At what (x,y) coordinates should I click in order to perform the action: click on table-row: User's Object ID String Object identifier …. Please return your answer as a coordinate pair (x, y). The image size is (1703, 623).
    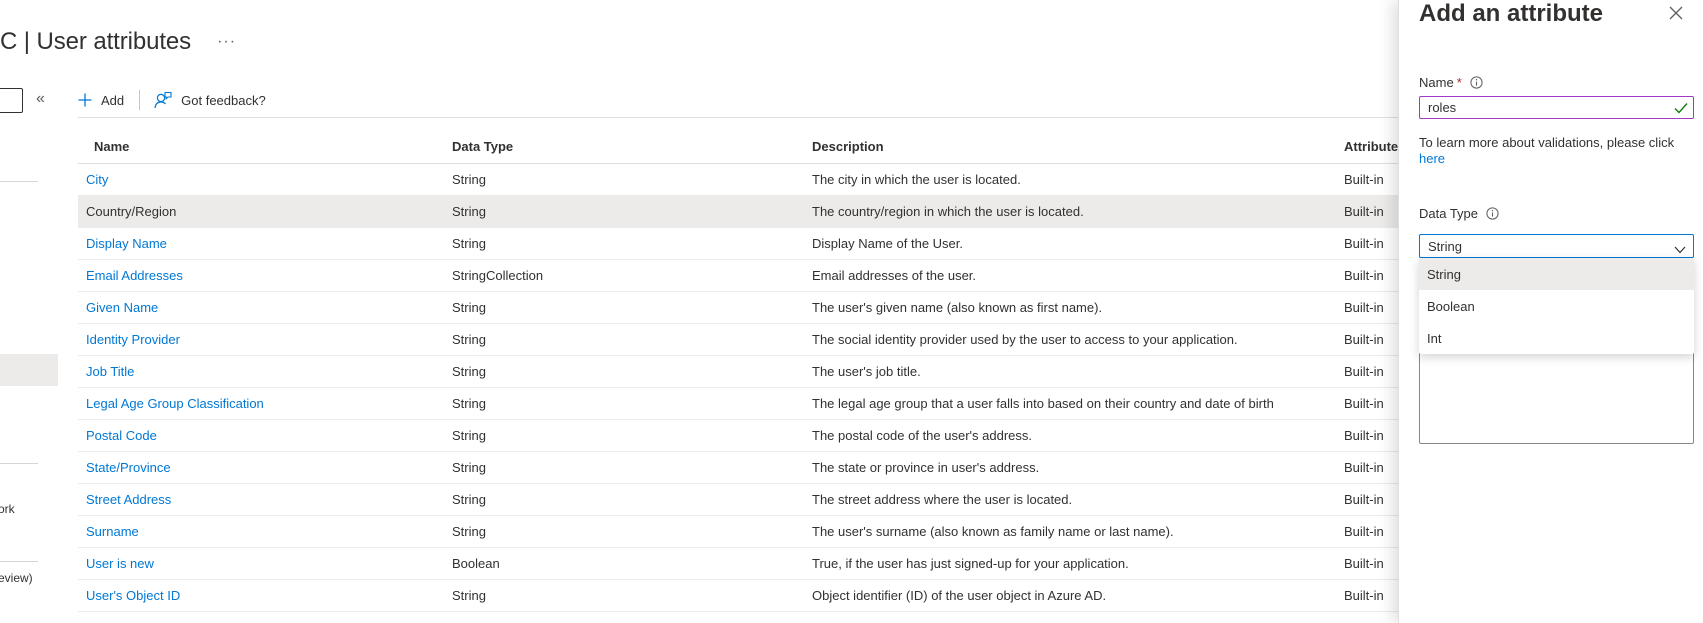
    Looking at the image, I should click on (738, 596).